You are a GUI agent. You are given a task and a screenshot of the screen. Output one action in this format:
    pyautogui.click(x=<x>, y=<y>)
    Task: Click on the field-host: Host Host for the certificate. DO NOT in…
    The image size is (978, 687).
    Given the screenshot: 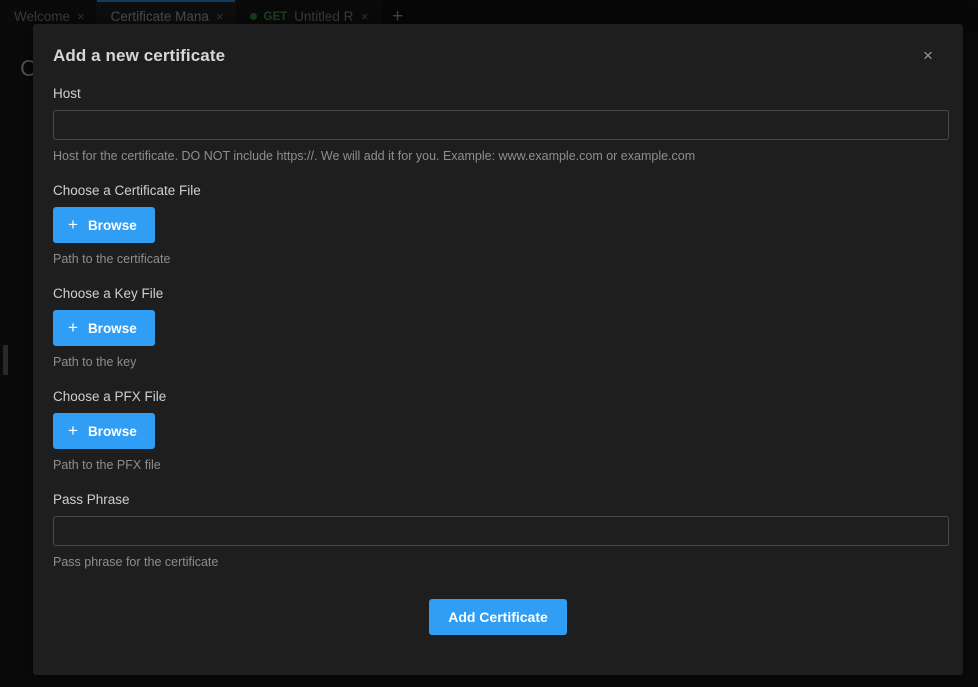 What is the action you would take?
    pyautogui.click(x=501, y=124)
    